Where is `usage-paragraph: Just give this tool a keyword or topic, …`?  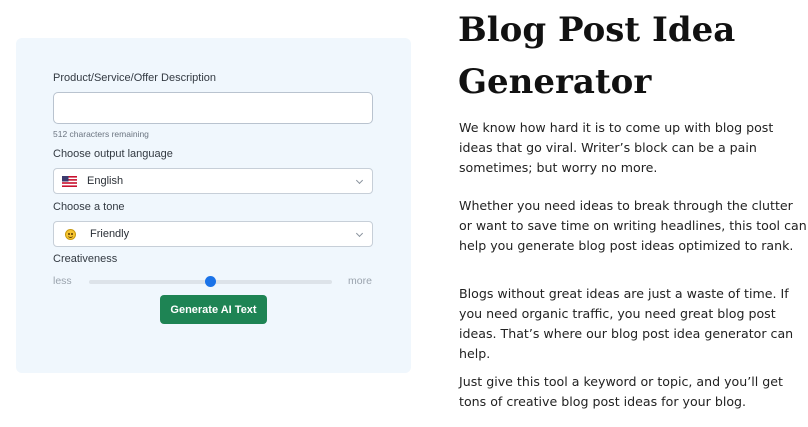
usage-paragraph: Just give this tool a keyword or topic, … is located at coordinates (621, 391).